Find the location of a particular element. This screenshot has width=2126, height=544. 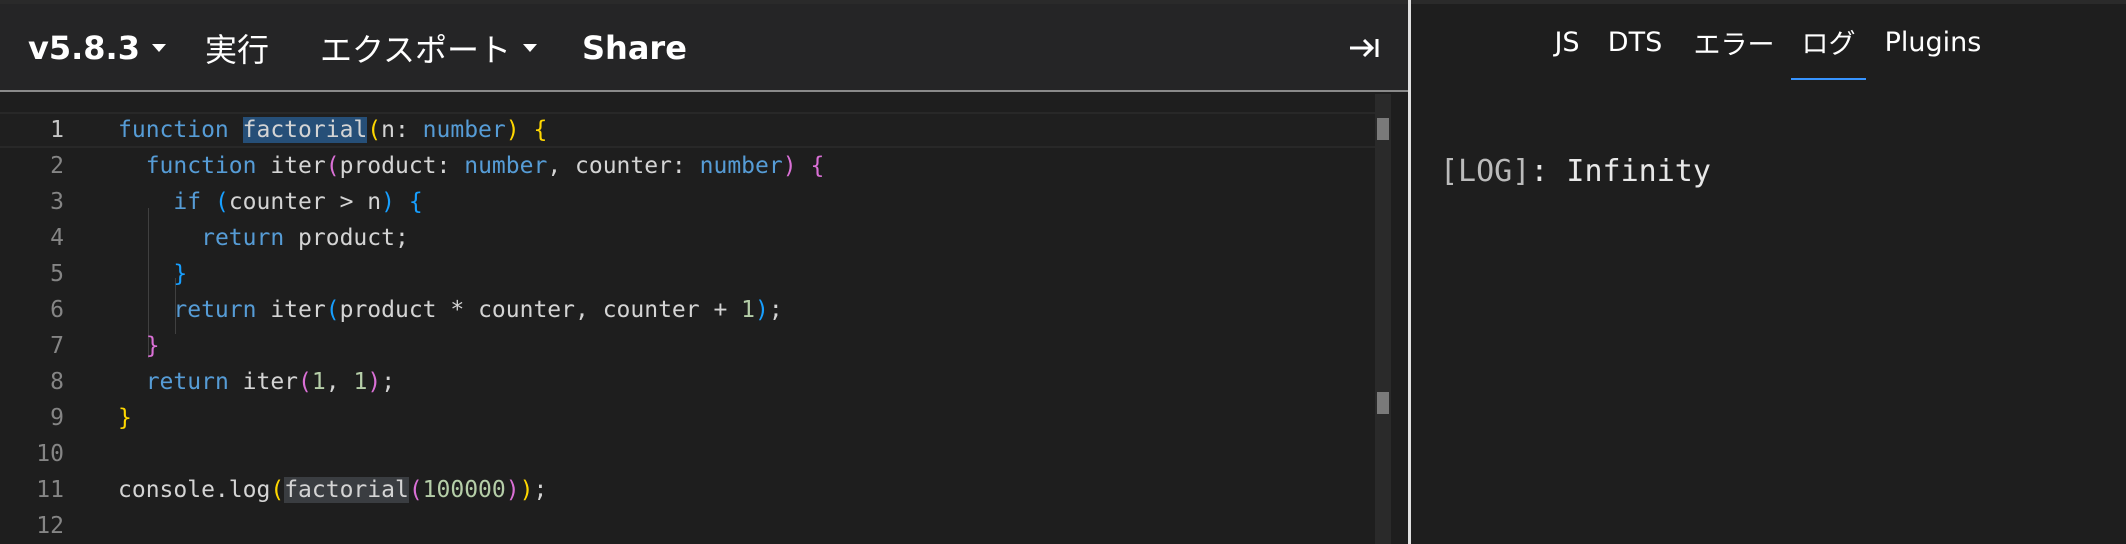

tab-label: DTS is located at coordinates (1635, 42).